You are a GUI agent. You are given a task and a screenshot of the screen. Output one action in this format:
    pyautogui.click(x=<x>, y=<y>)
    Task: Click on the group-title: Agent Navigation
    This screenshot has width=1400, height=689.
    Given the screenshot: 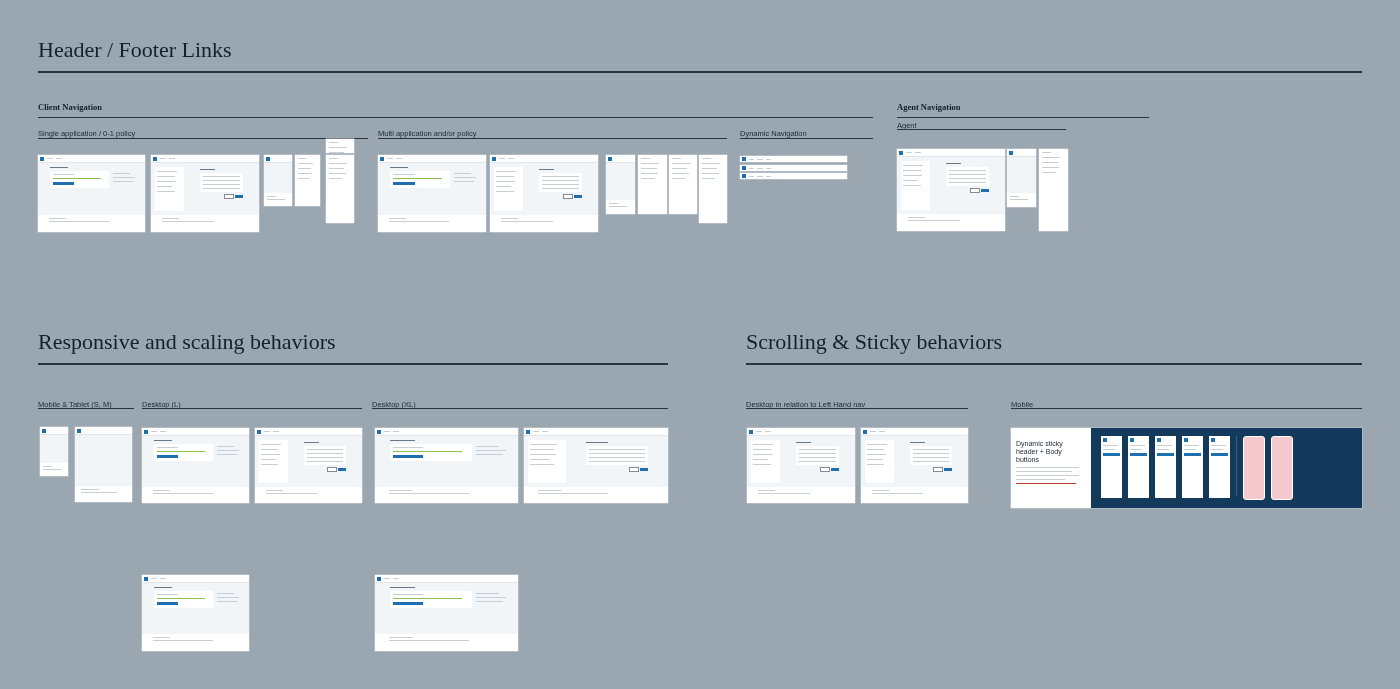 What is the action you would take?
    pyautogui.click(x=929, y=108)
    